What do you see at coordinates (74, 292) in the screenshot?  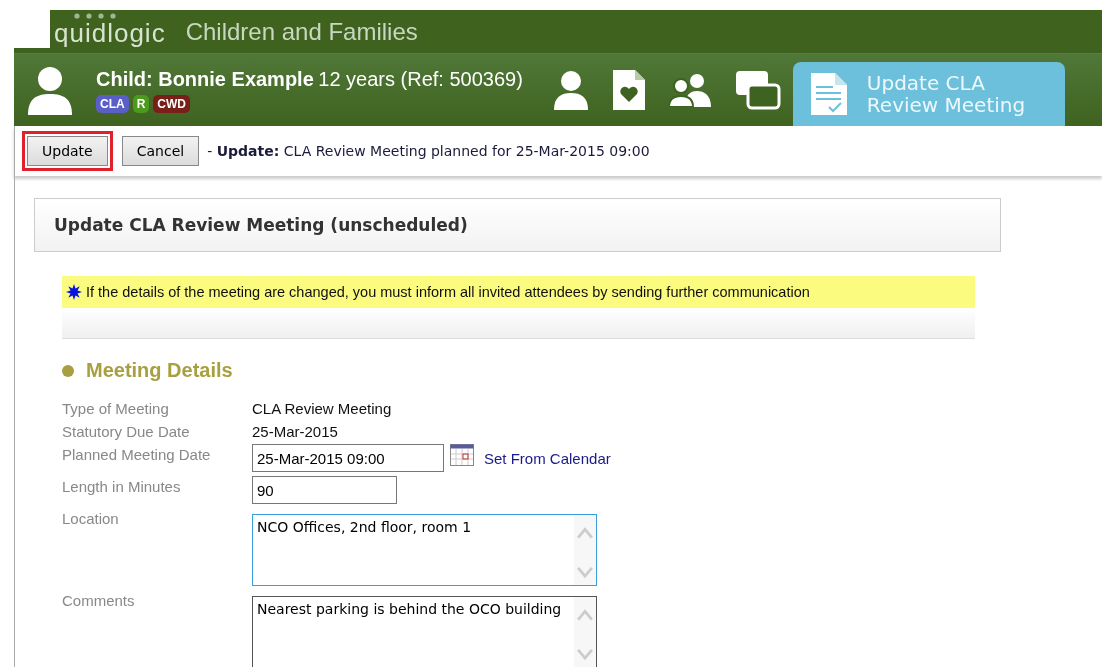 I see `star-icon` at bounding box center [74, 292].